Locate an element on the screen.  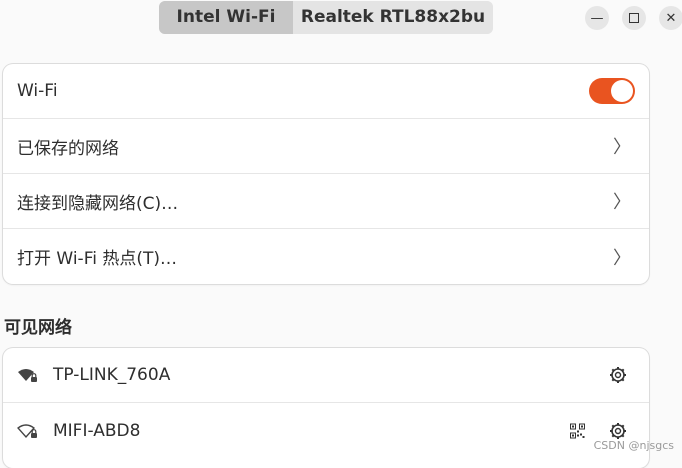
header-bar: Intel Wi-Fi Realtek RTL88x2bu — ✕ is located at coordinates (341, 20).